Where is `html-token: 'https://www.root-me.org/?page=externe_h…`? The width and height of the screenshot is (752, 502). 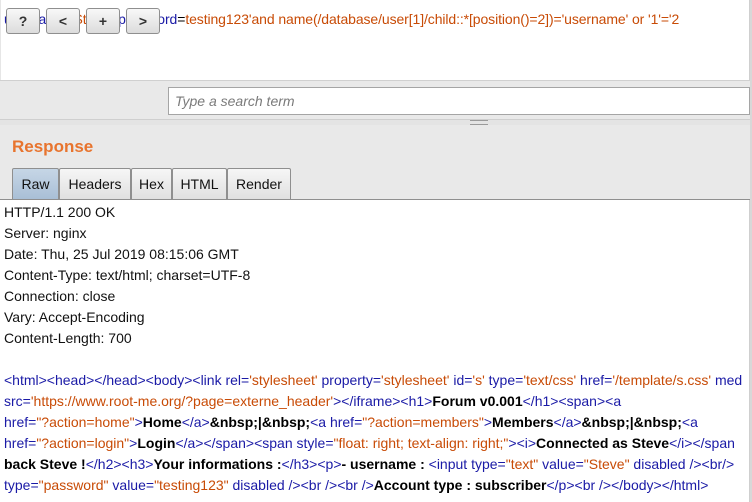 html-token: 'https://www.root-me.org/?page=externe_h… is located at coordinates (182, 401).